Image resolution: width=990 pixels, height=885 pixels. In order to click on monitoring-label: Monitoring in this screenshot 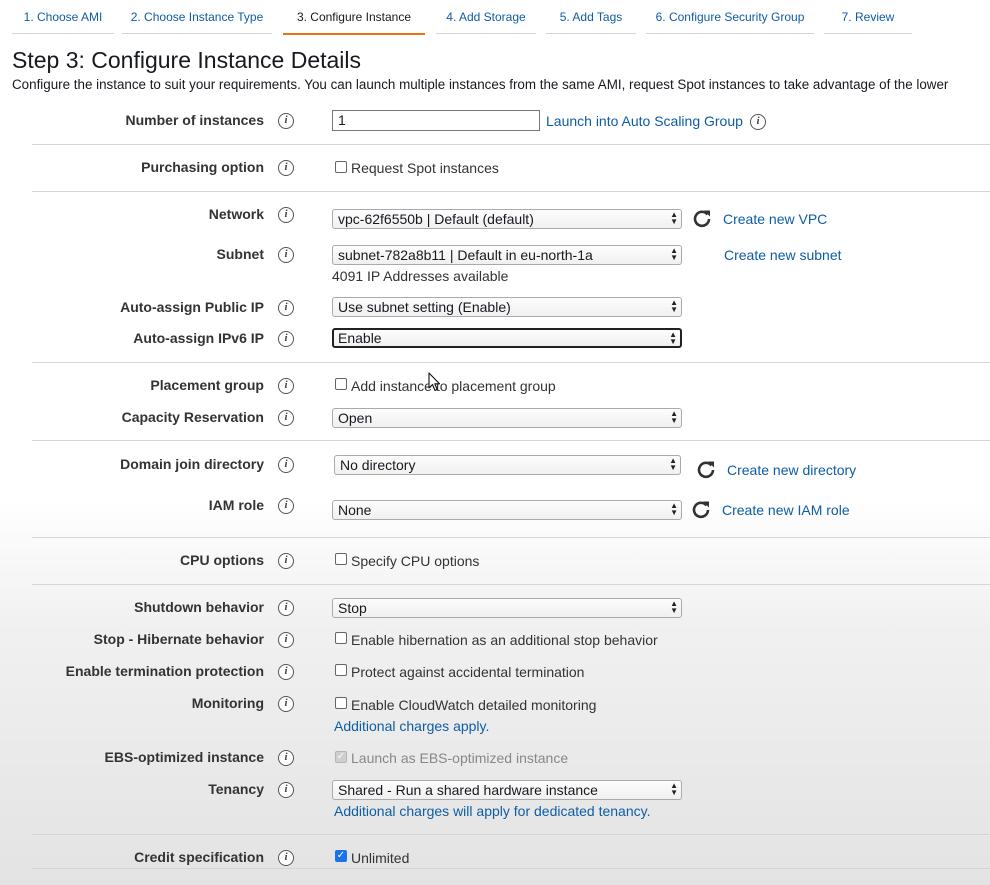, I will do `click(227, 703)`.